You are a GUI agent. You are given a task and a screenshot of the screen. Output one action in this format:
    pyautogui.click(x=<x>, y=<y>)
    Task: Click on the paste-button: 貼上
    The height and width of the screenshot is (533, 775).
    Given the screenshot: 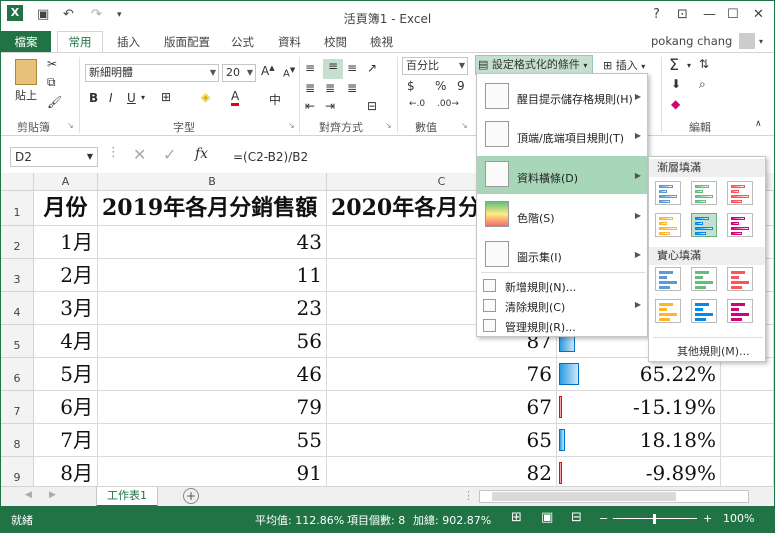 What is the action you would take?
    pyautogui.click(x=26, y=95)
    